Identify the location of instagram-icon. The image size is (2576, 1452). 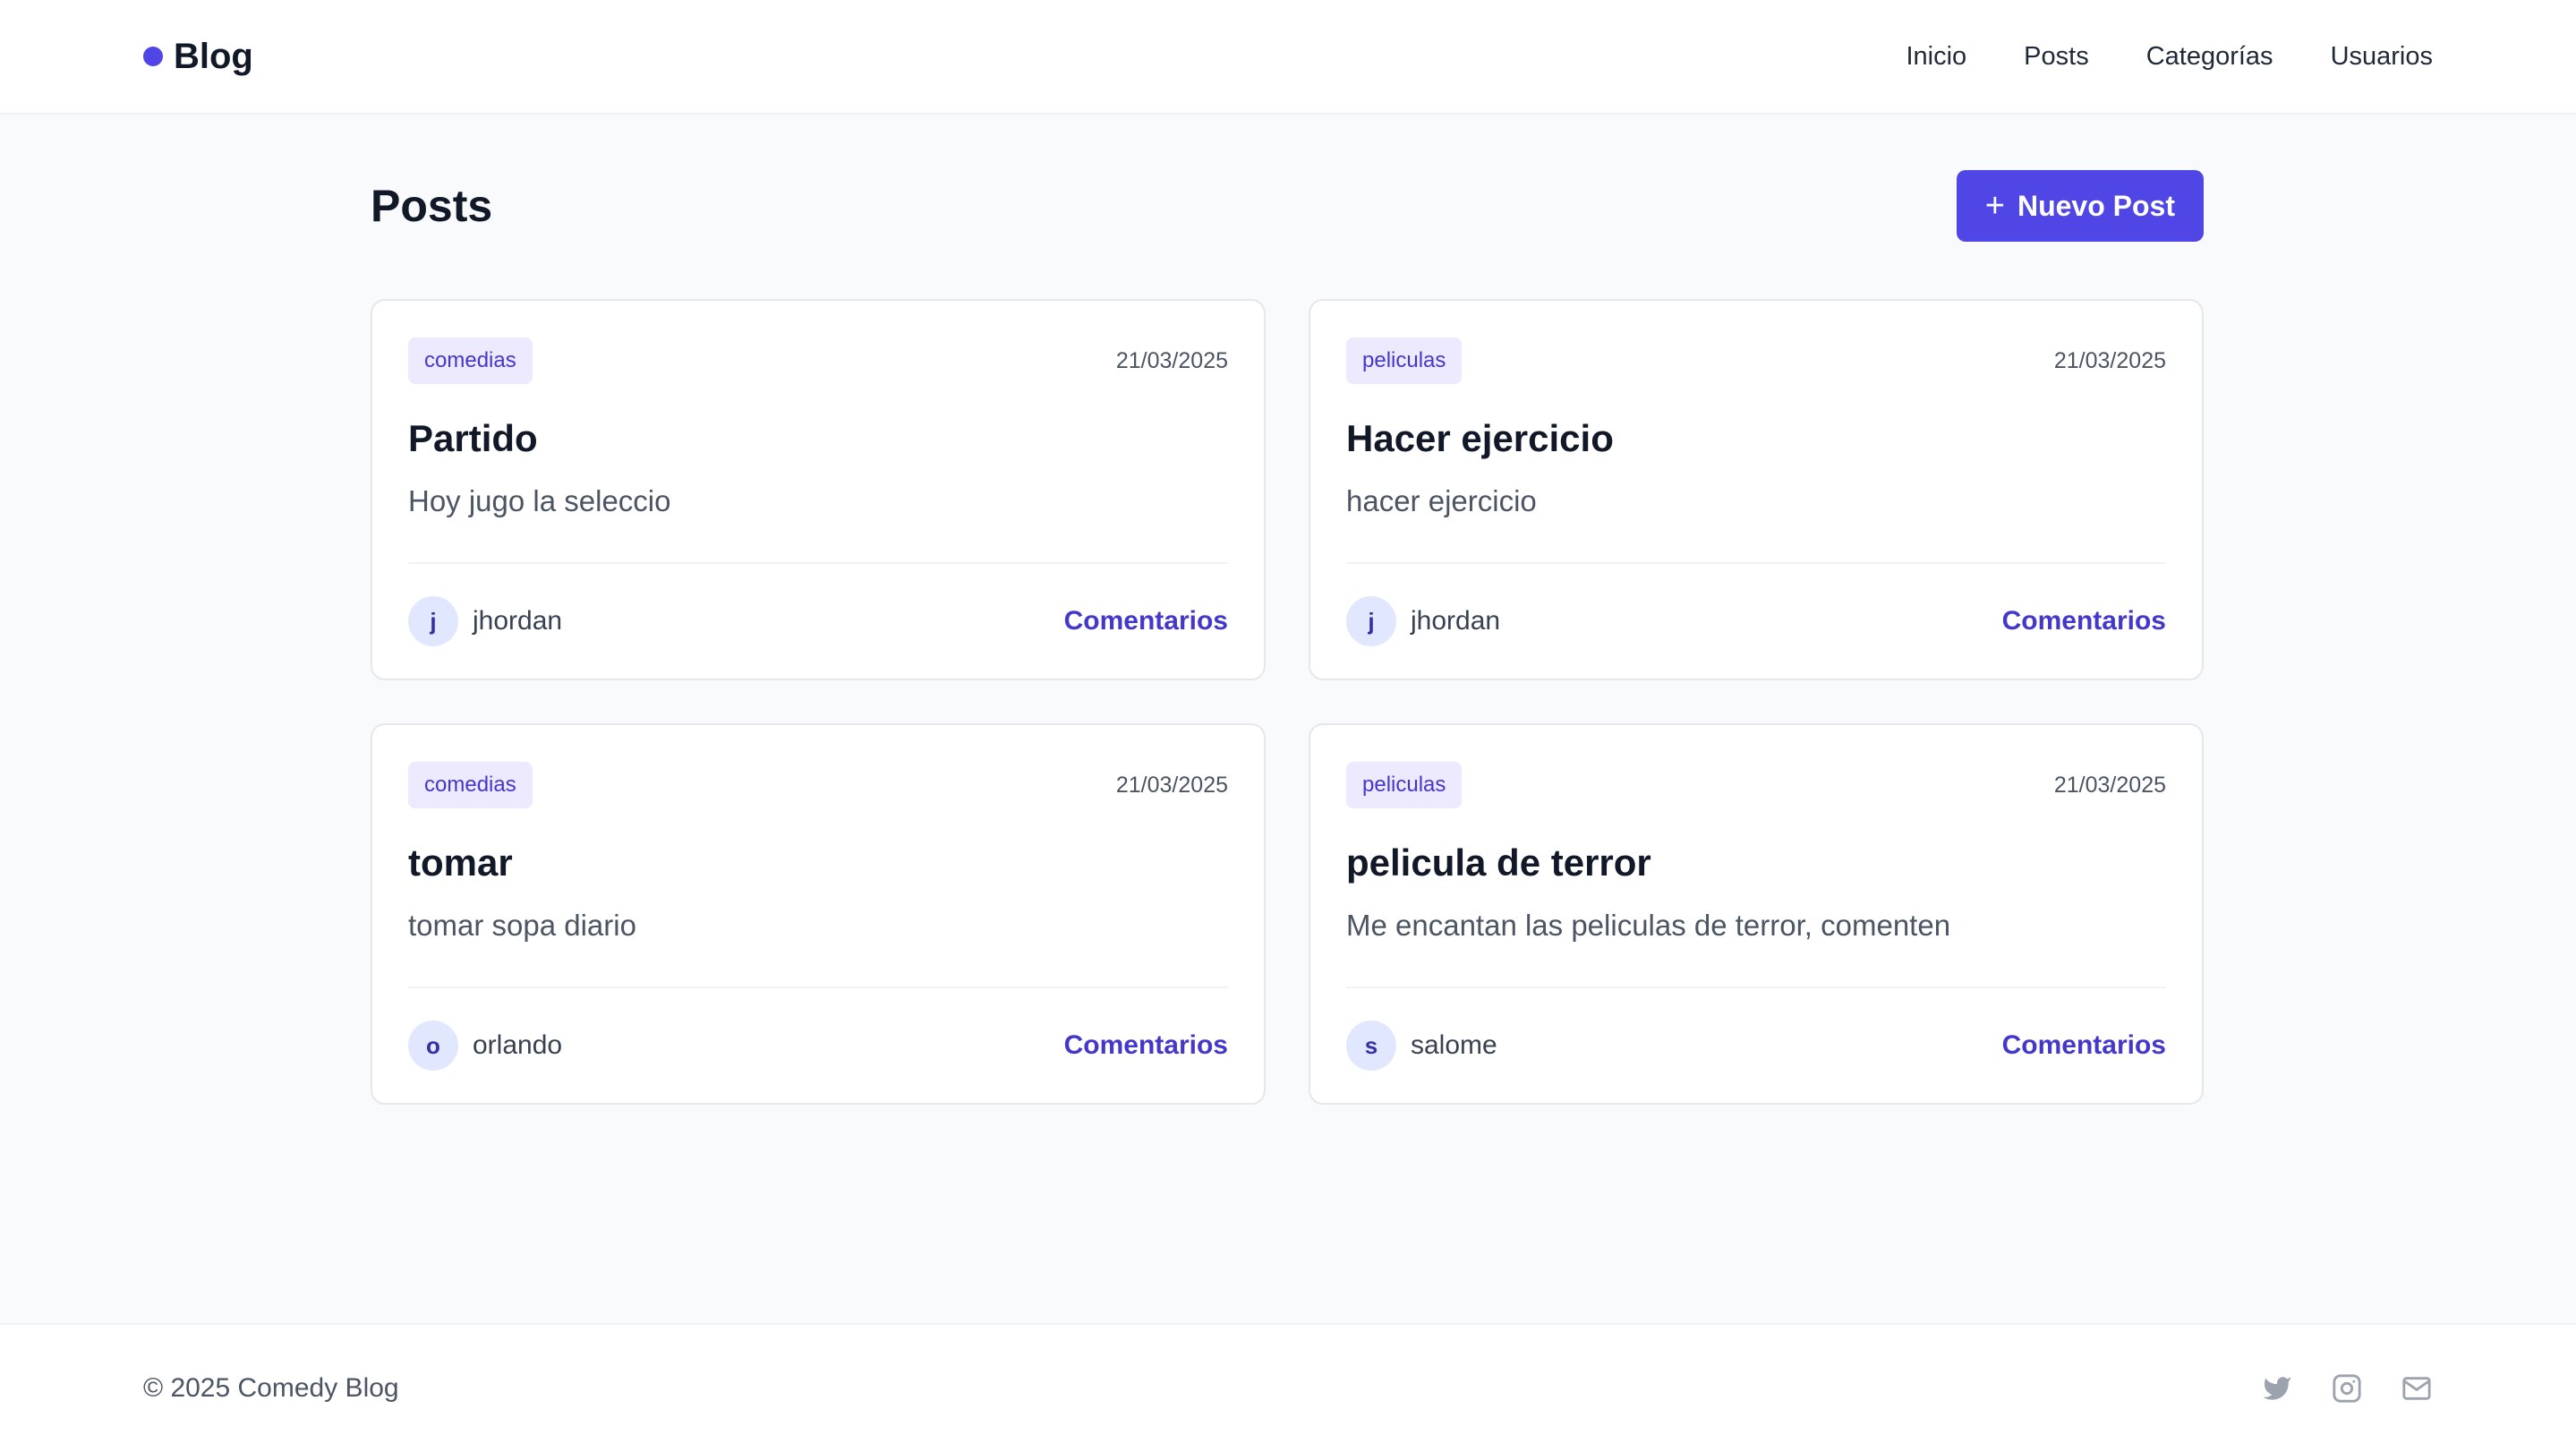
(2347, 1388).